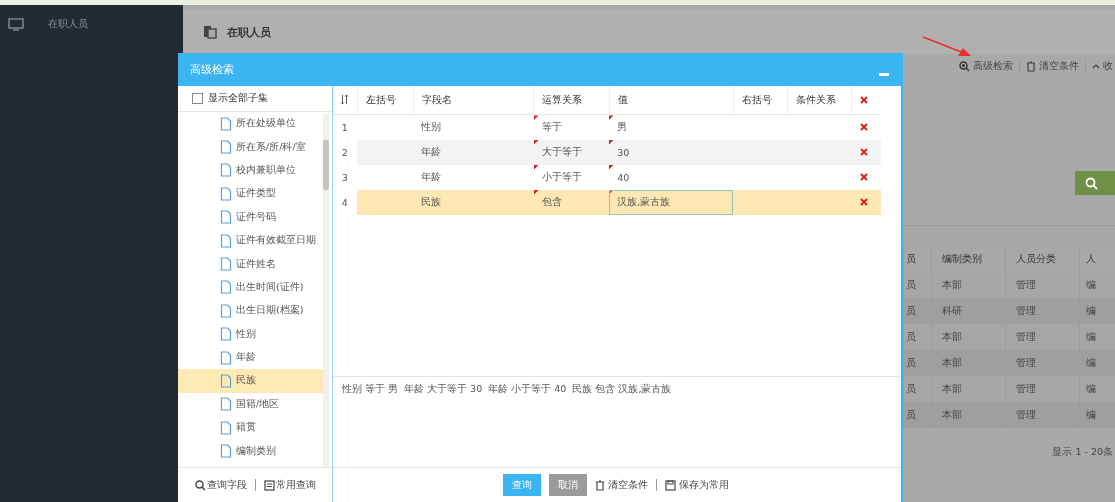  What do you see at coordinates (473, 202) in the screenshot?
I see `table-cell: 民族` at bounding box center [473, 202].